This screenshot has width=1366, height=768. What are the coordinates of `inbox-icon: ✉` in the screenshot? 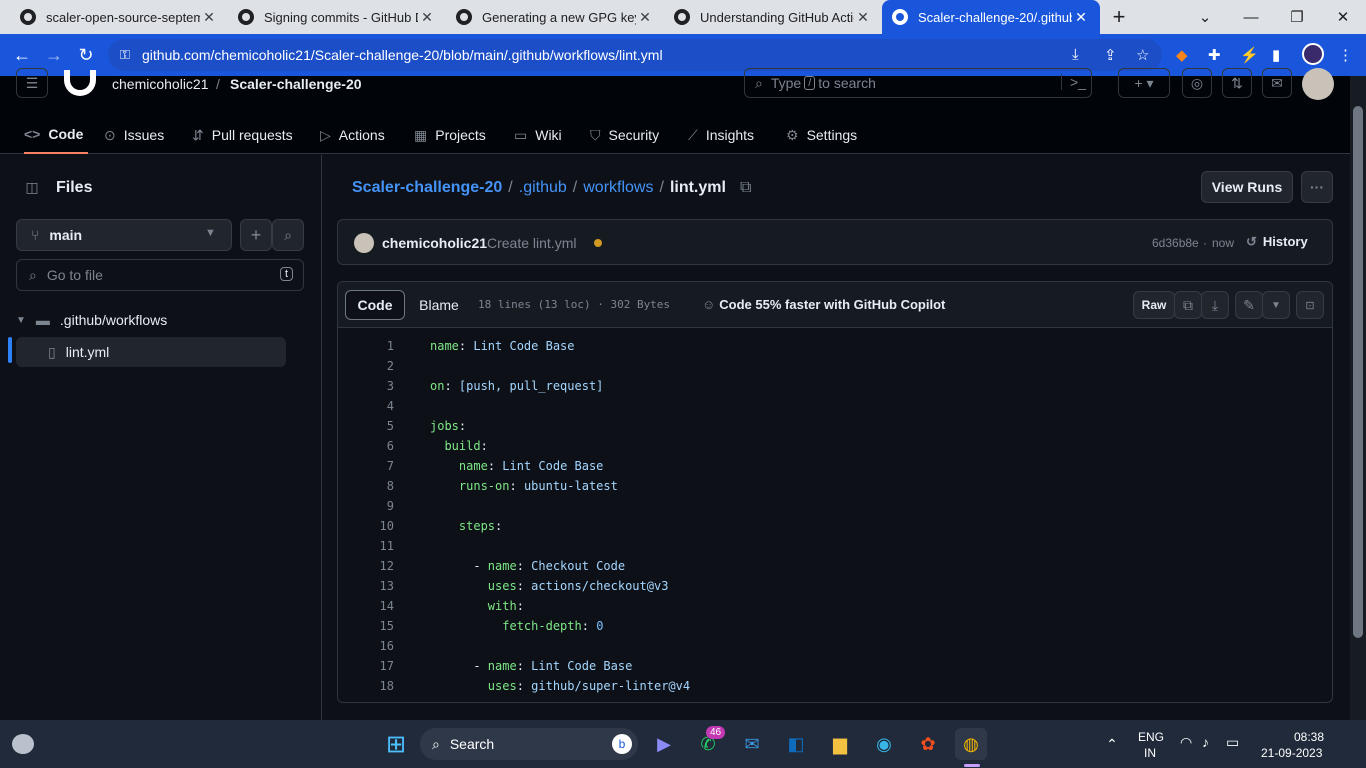 It's located at (1277, 83).